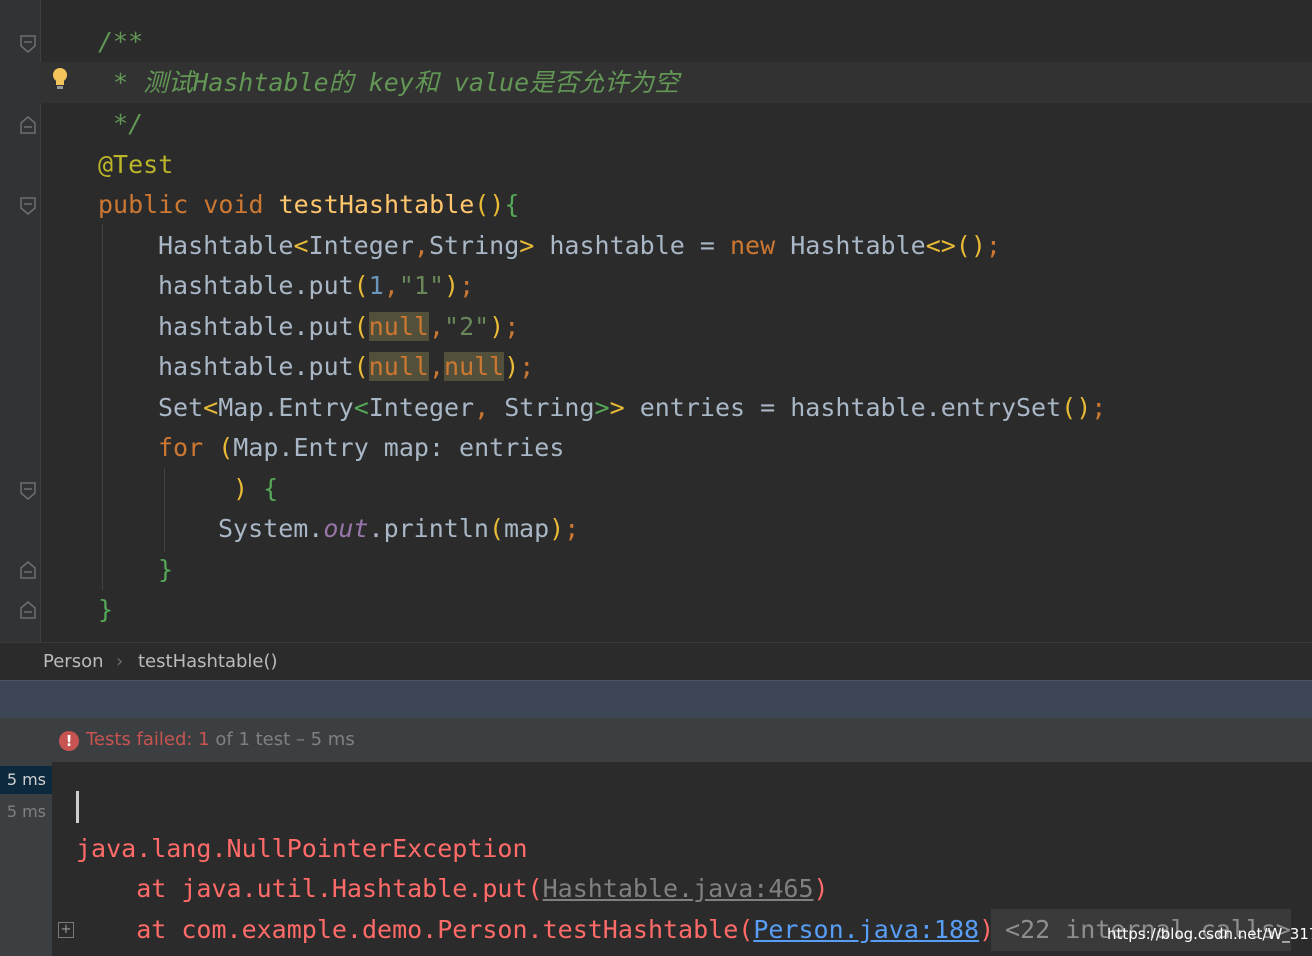 The width and height of the screenshot is (1312, 956). Describe the element at coordinates (421, 285) in the screenshot. I see `code-token: "1"` at that location.